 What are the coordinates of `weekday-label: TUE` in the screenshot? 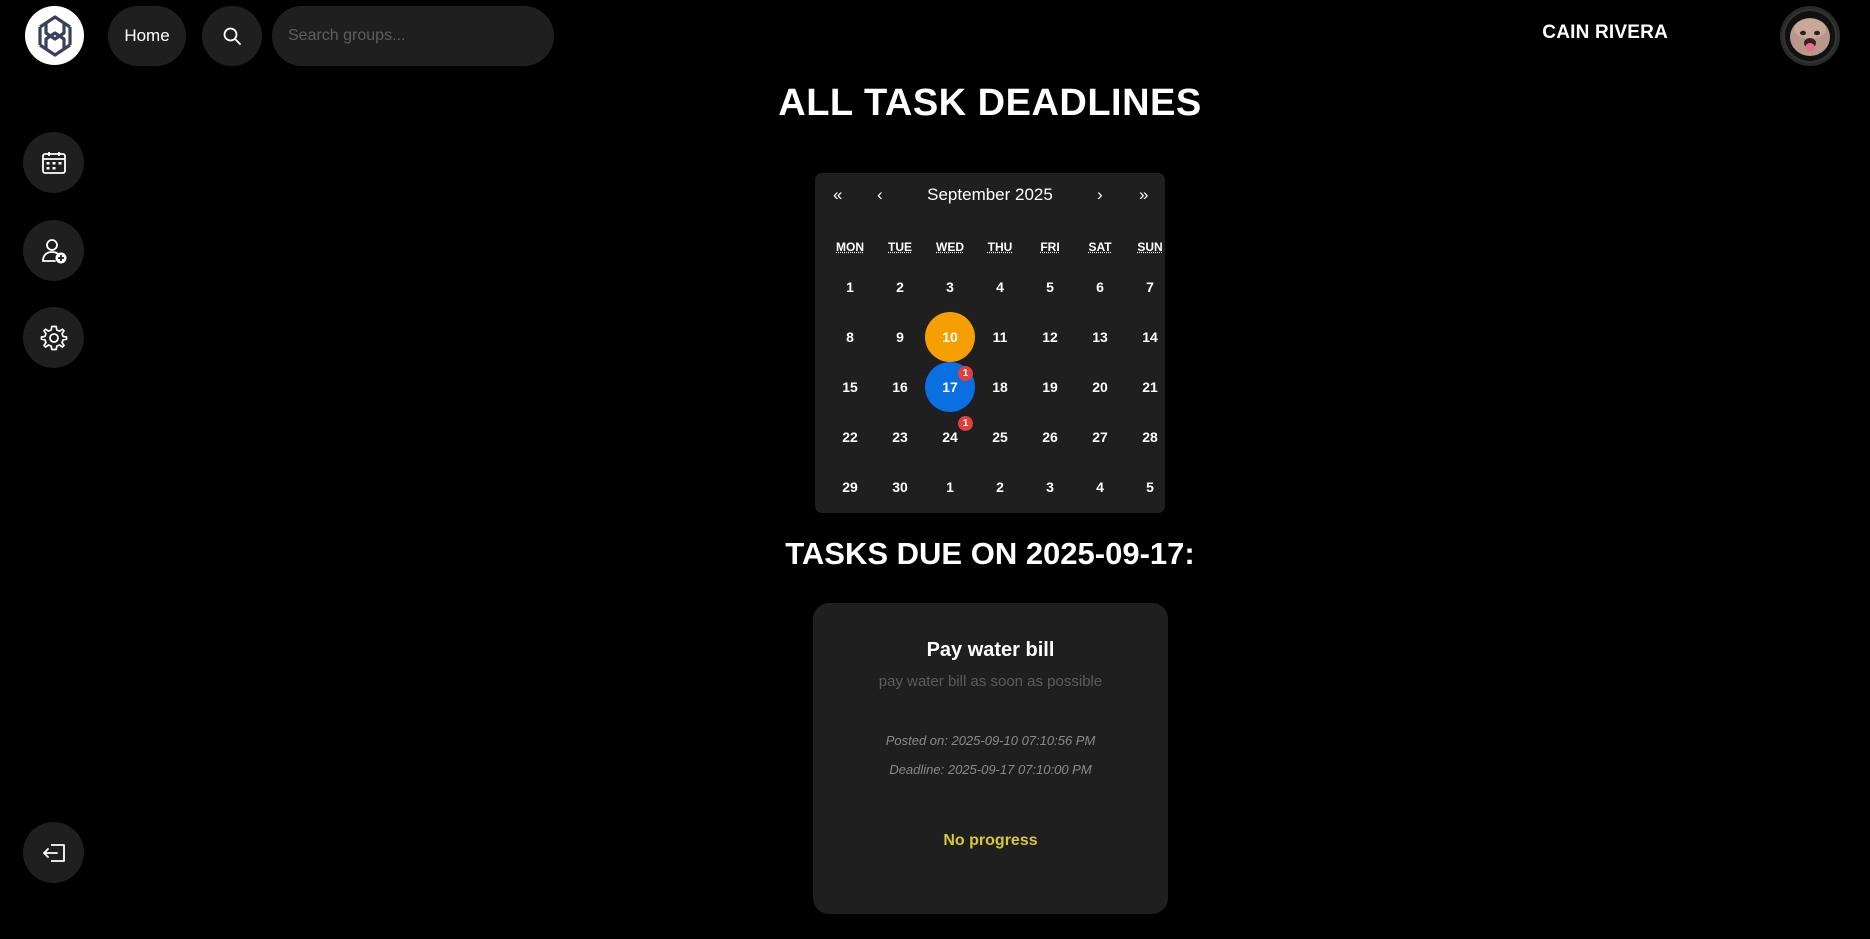 It's located at (900, 247).